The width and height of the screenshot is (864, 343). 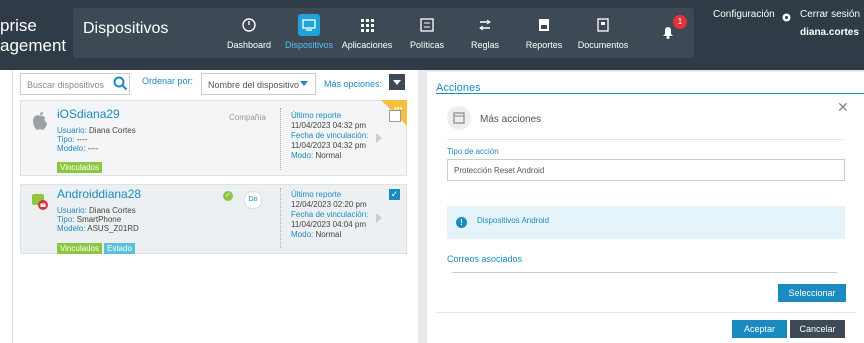 I want to click on more-actions-icon, so click(x=459, y=118).